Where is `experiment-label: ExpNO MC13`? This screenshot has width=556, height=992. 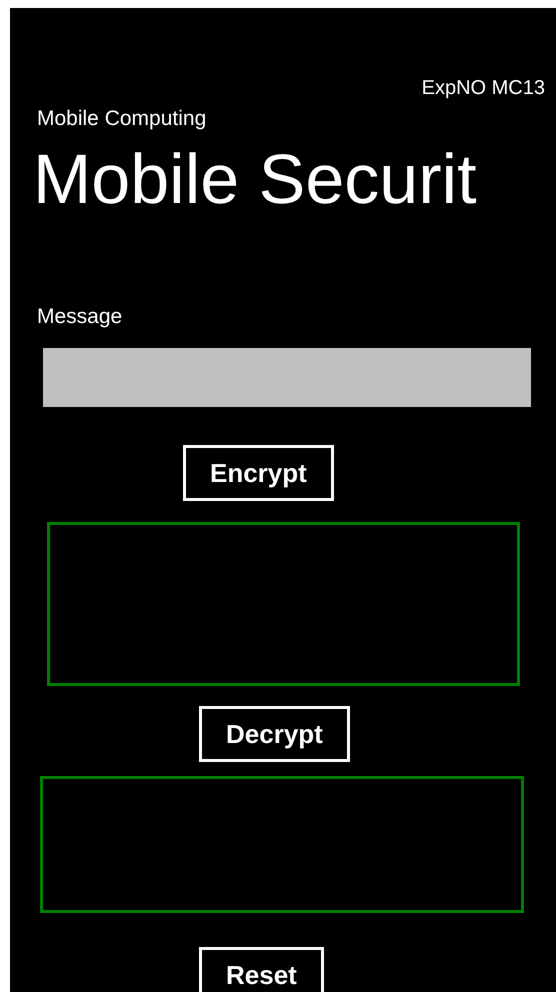 experiment-label: ExpNO MC13 is located at coordinates (483, 88).